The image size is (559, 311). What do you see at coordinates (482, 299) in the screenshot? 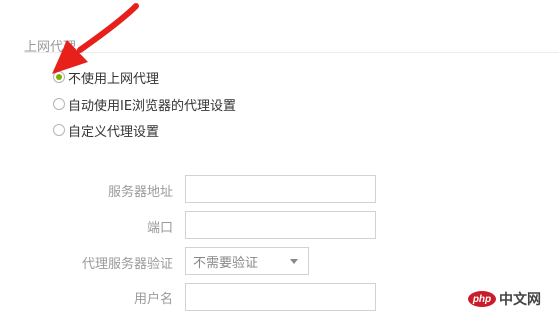
I see `php-logo-icon: php` at bounding box center [482, 299].